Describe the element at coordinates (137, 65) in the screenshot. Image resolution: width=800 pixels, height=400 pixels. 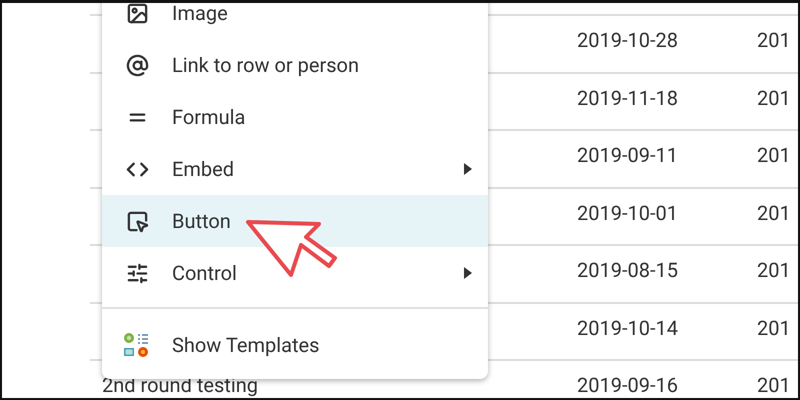
I see `at-sign-icon` at that location.